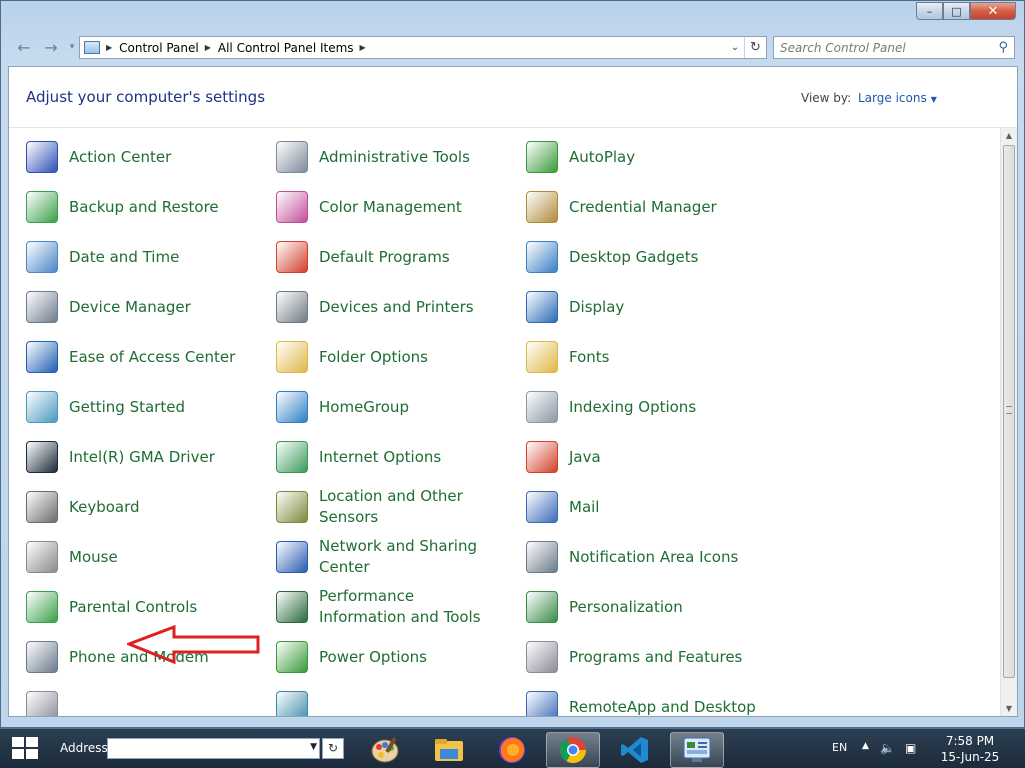  What do you see at coordinates (646, 207) in the screenshot?
I see `control-panel-item: Credential Manager` at bounding box center [646, 207].